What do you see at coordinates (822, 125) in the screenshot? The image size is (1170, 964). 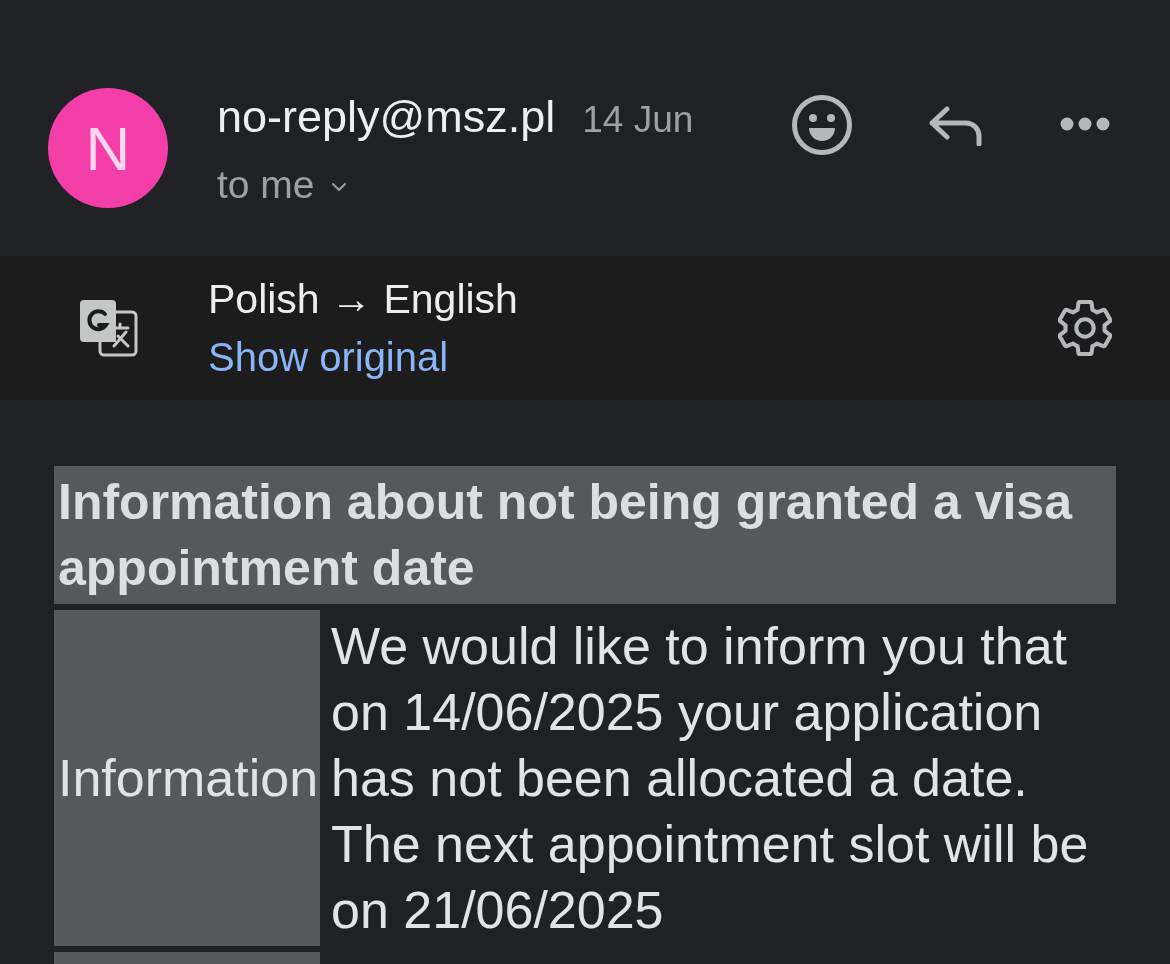 I see `smiley-icon` at bounding box center [822, 125].